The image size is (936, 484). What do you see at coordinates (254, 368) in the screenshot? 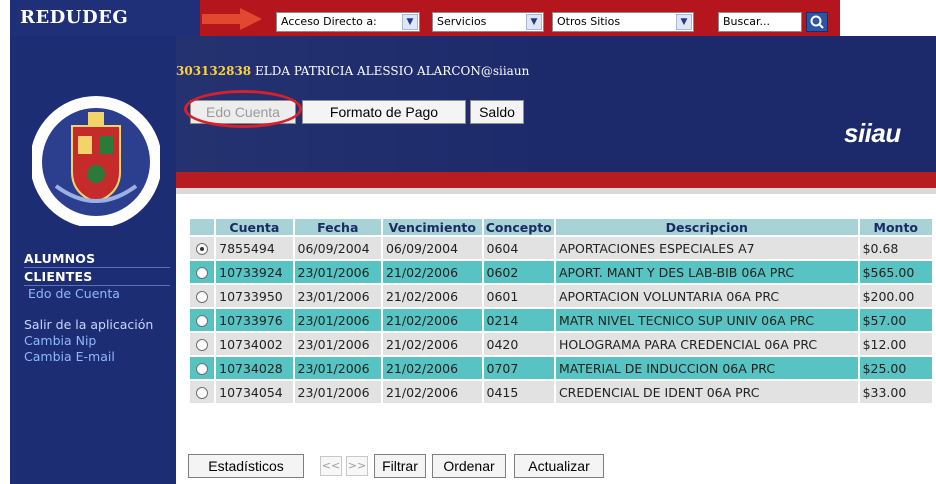
I see `cell-cuenta: 10734028` at bounding box center [254, 368].